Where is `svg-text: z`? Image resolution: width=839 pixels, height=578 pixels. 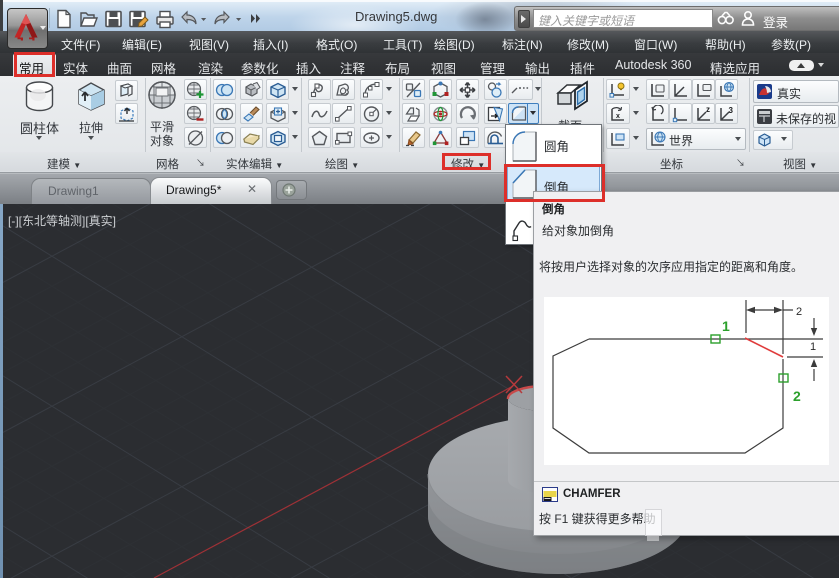 svg-text: z is located at coordinates (708, 109).